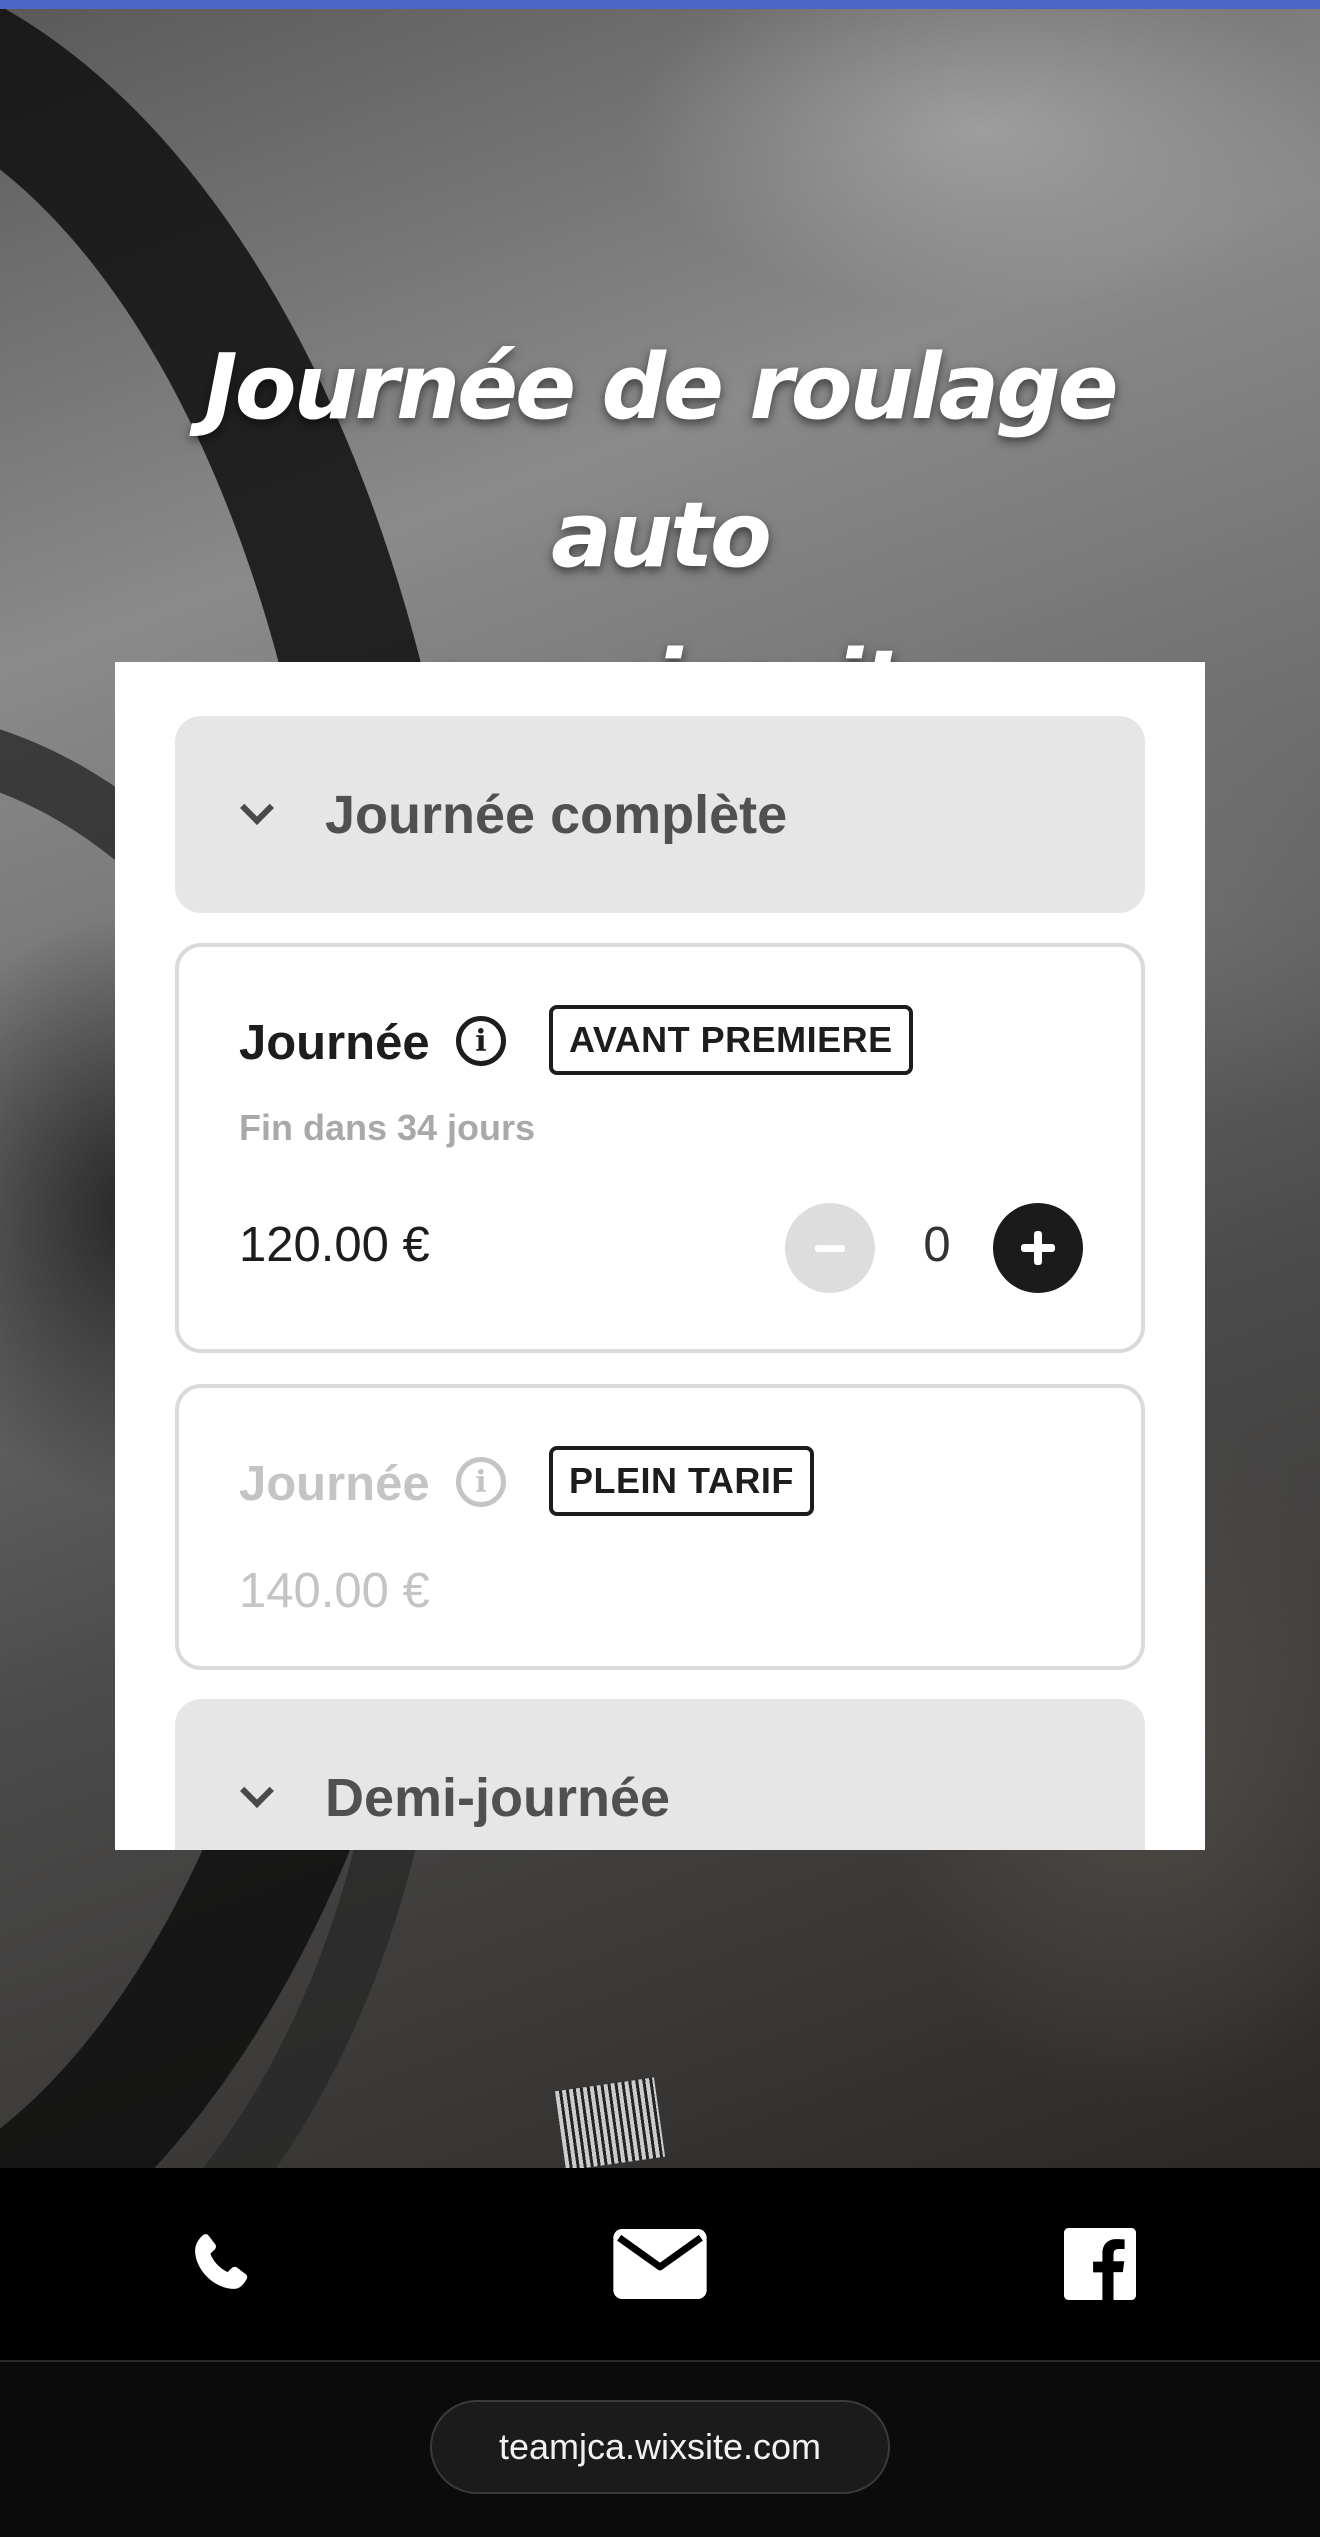 This screenshot has height=2537, width=1320. I want to click on group-label: Journée complète, so click(556, 814).